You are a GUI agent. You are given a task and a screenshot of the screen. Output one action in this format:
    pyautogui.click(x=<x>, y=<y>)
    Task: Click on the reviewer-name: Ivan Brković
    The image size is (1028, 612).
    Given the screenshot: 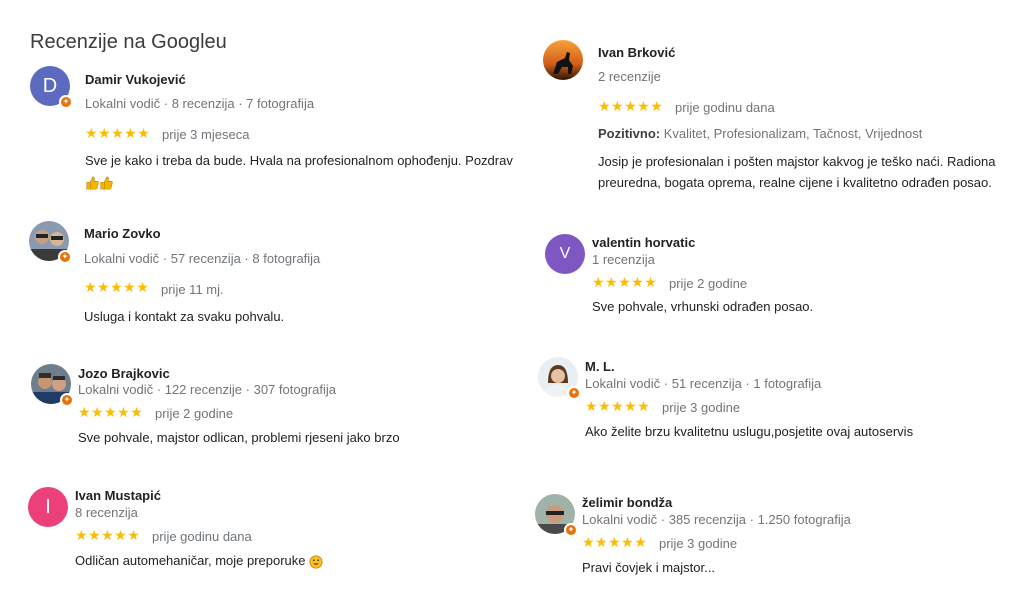 What is the action you would take?
    pyautogui.click(x=636, y=52)
    